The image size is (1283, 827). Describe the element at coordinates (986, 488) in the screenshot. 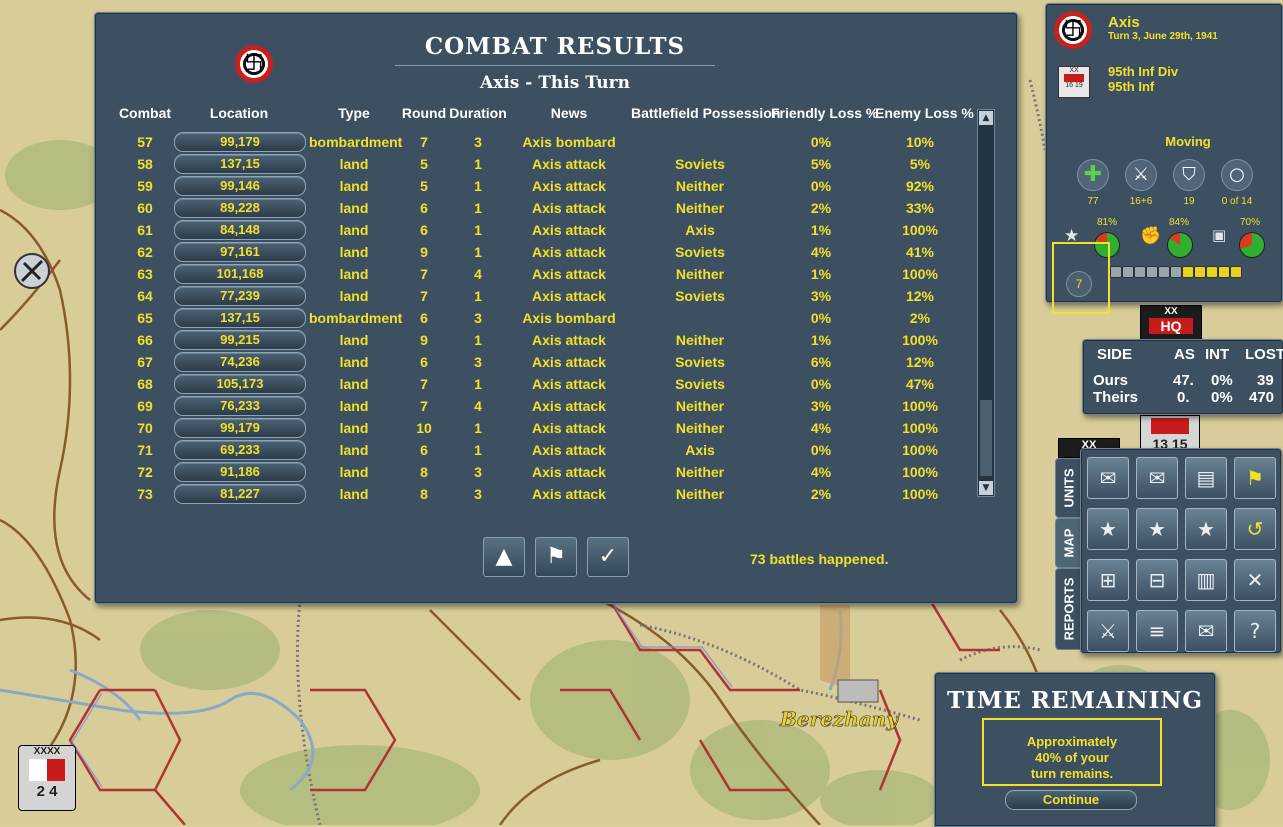

I see `scroll-down-icon: ▼` at that location.